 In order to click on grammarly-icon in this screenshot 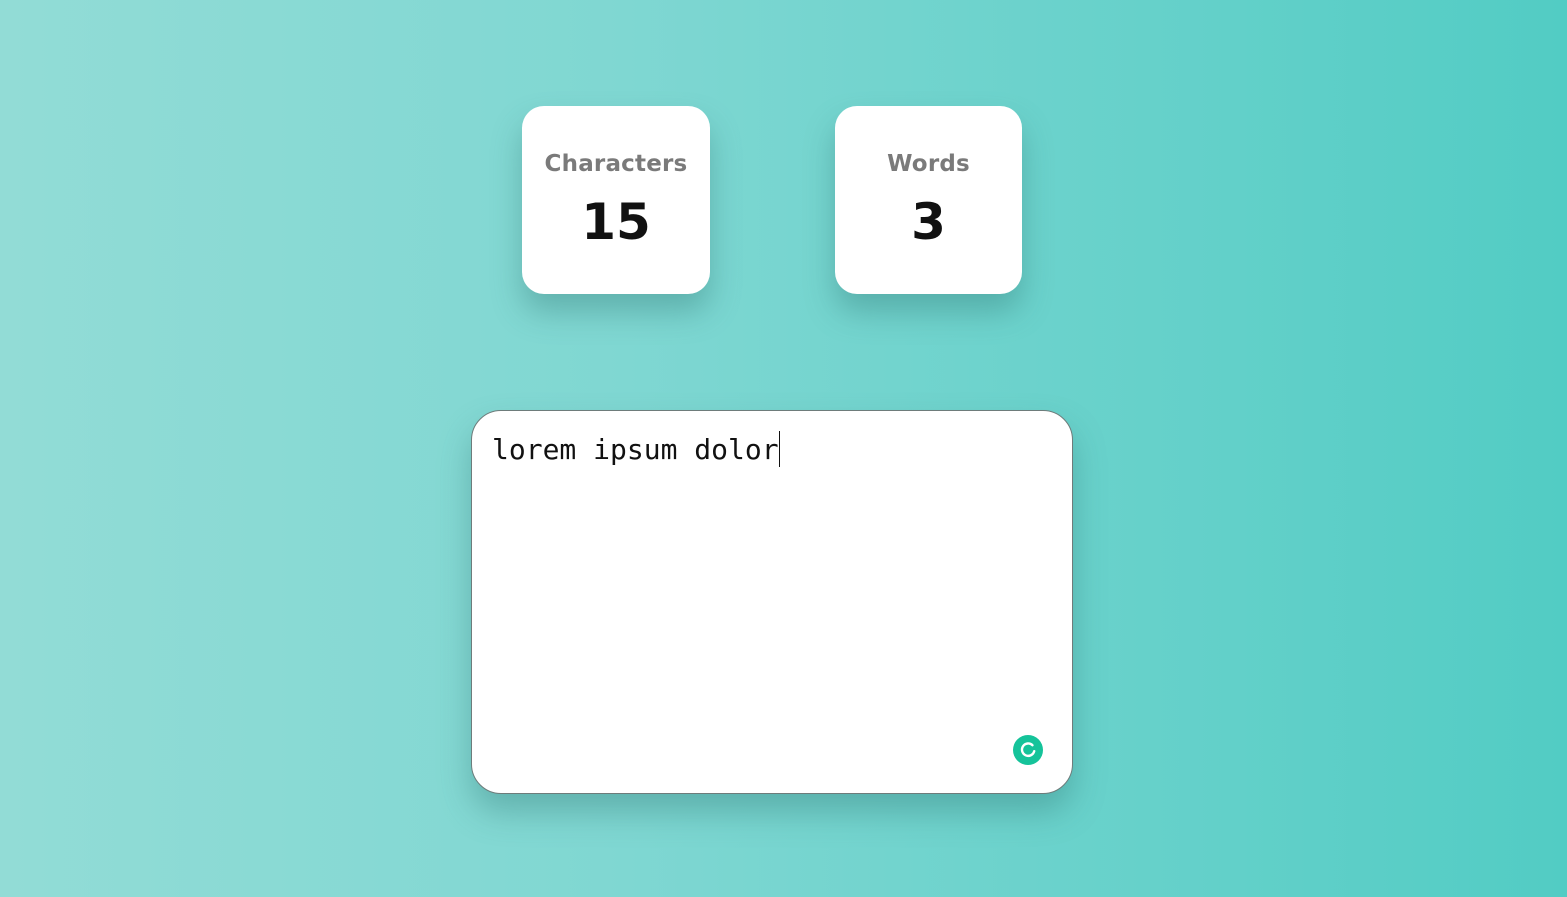, I will do `click(1028, 750)`.